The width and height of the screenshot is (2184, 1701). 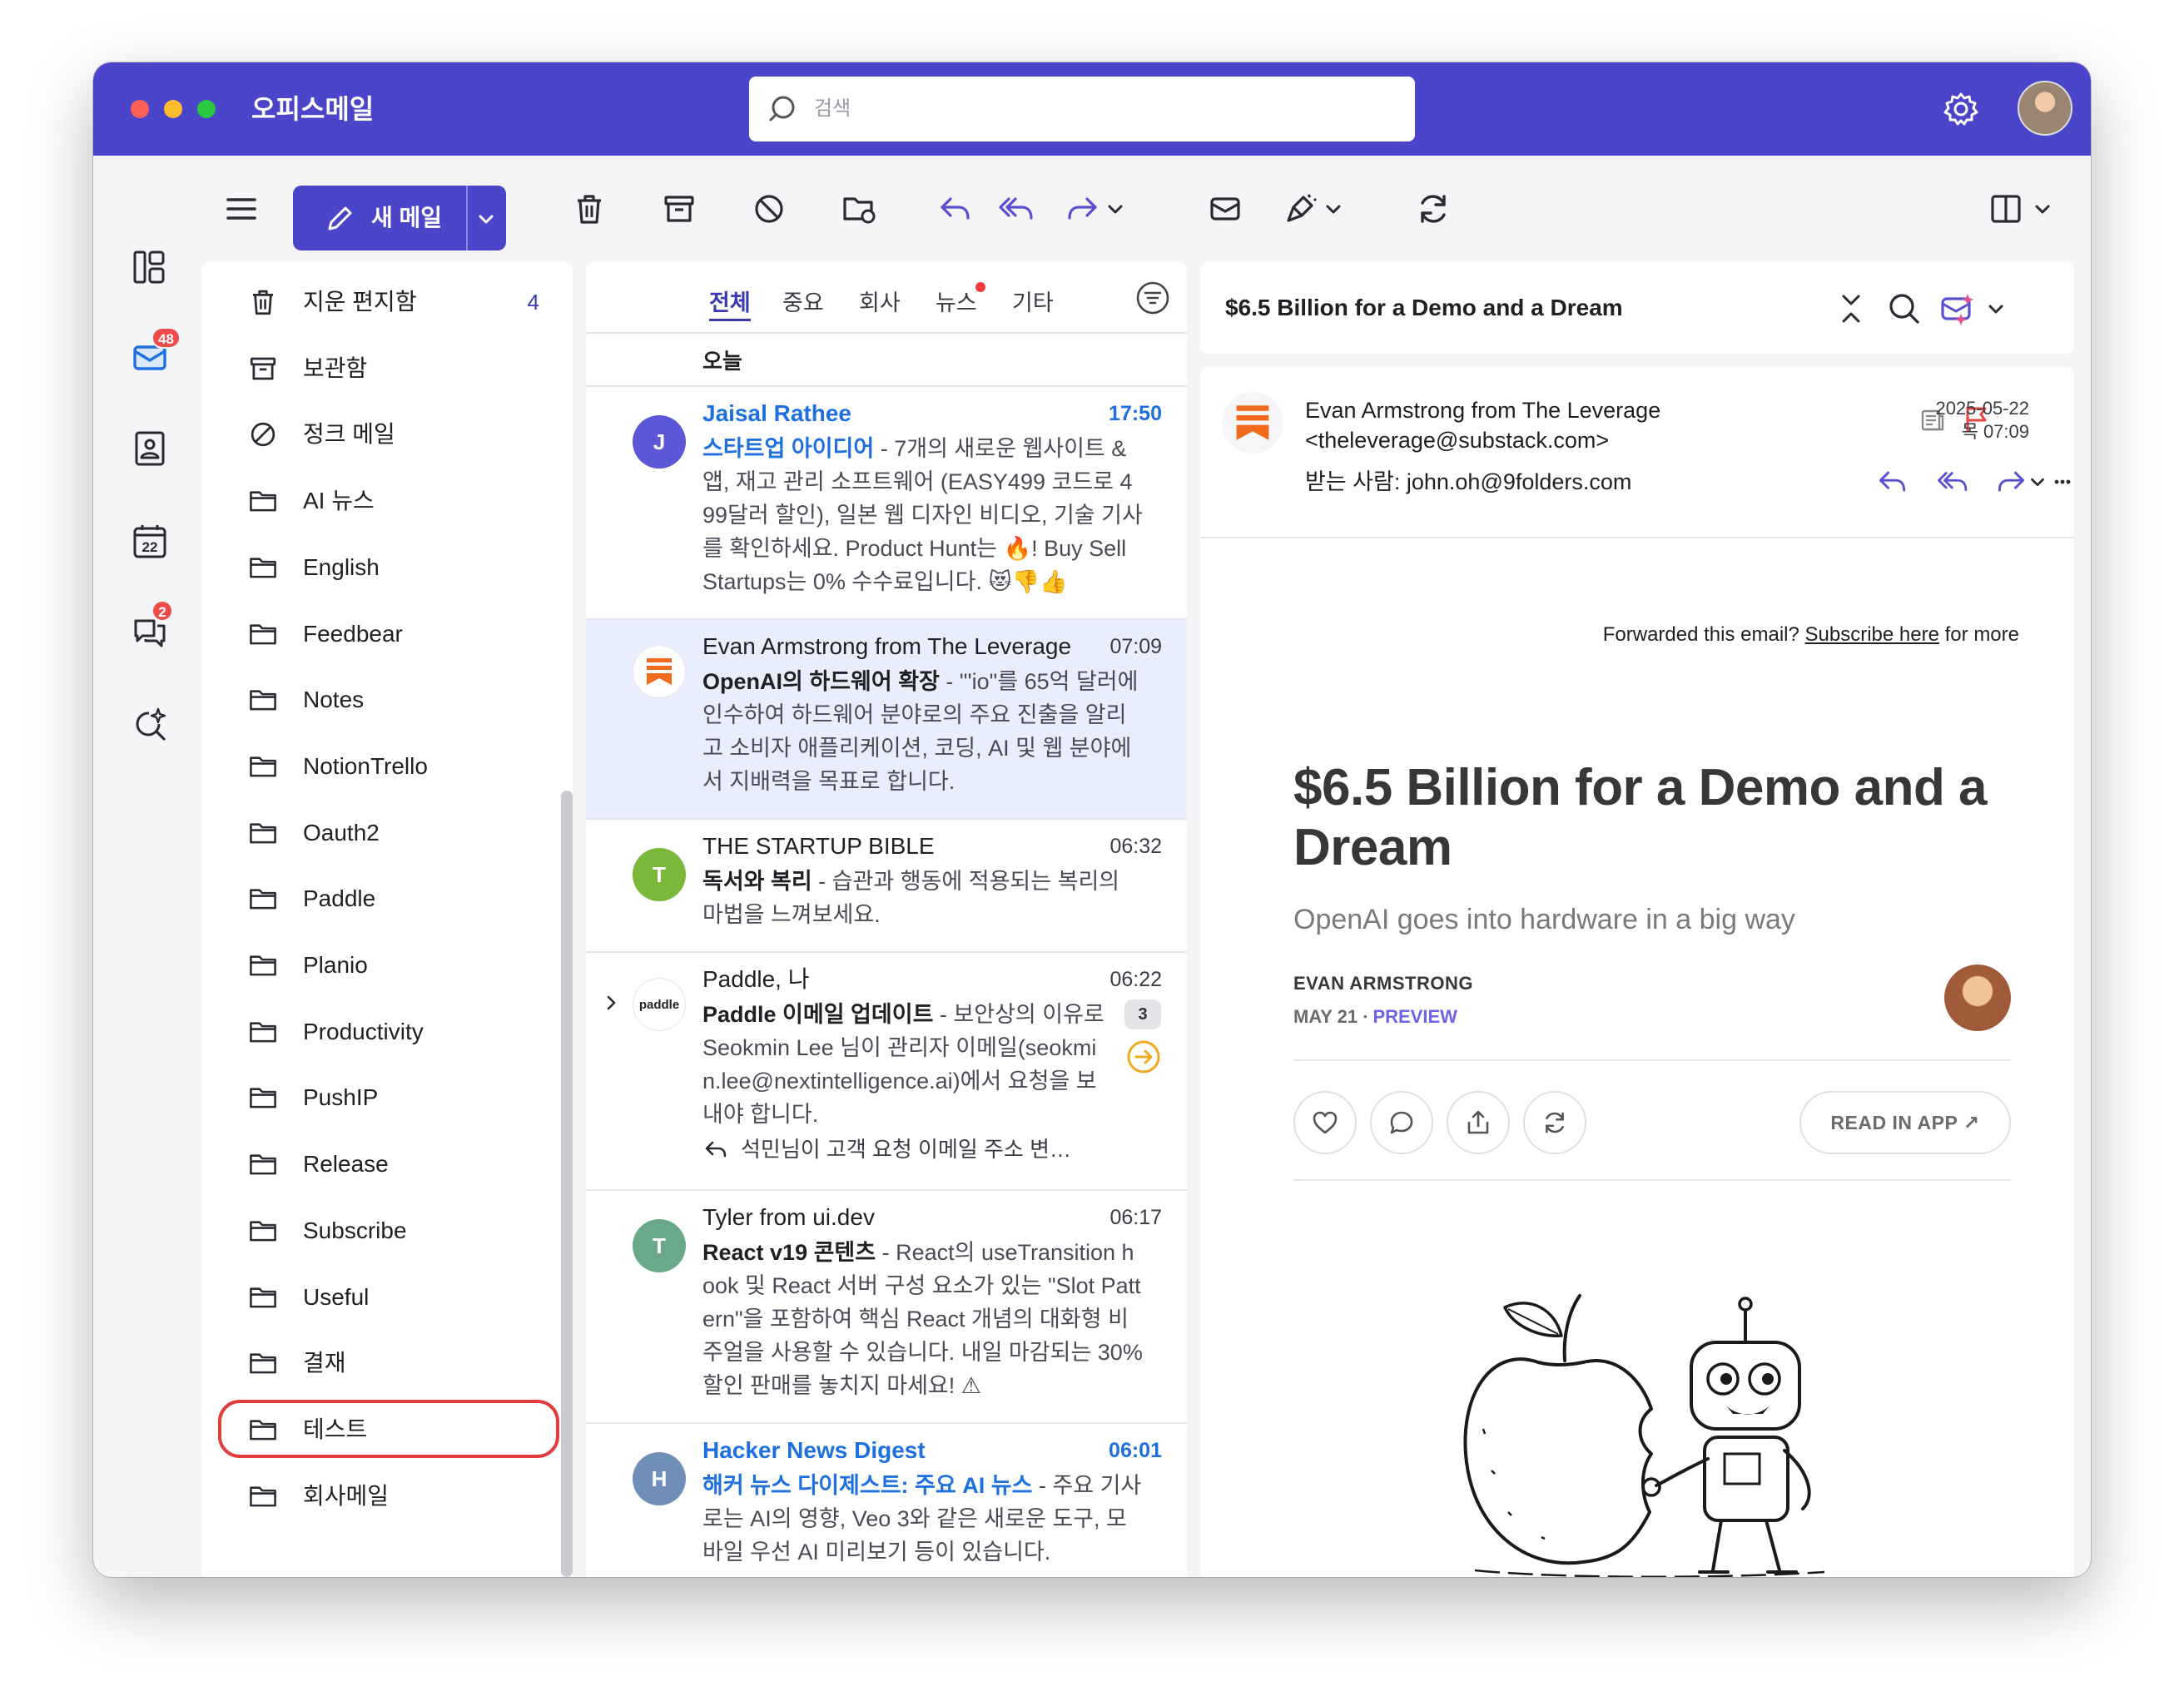 What do you see at coordinates (388, 832) in the screenshot?
I see `folder-item: Oauth2` at bounding box center [388, 832].